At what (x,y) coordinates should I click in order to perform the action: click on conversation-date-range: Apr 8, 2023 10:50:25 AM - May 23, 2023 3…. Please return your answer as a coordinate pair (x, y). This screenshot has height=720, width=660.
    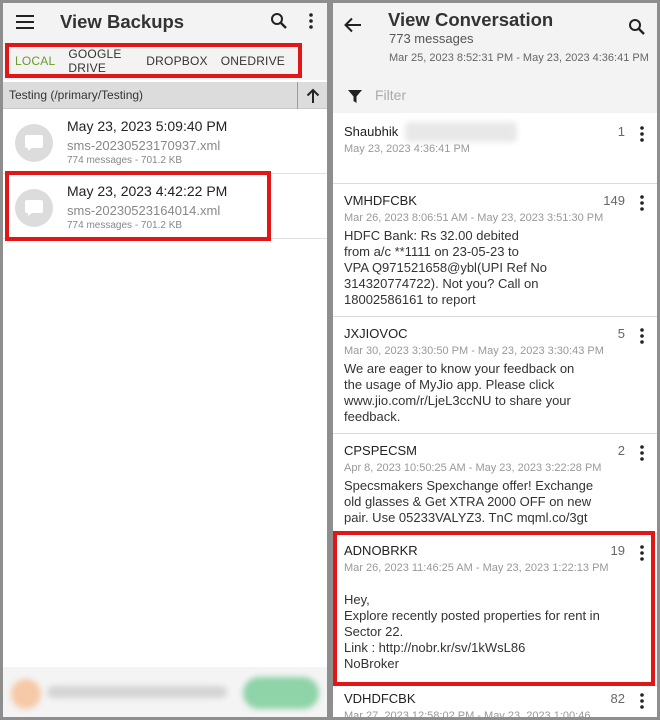
    Looking at the image, I should click on (473, 468).